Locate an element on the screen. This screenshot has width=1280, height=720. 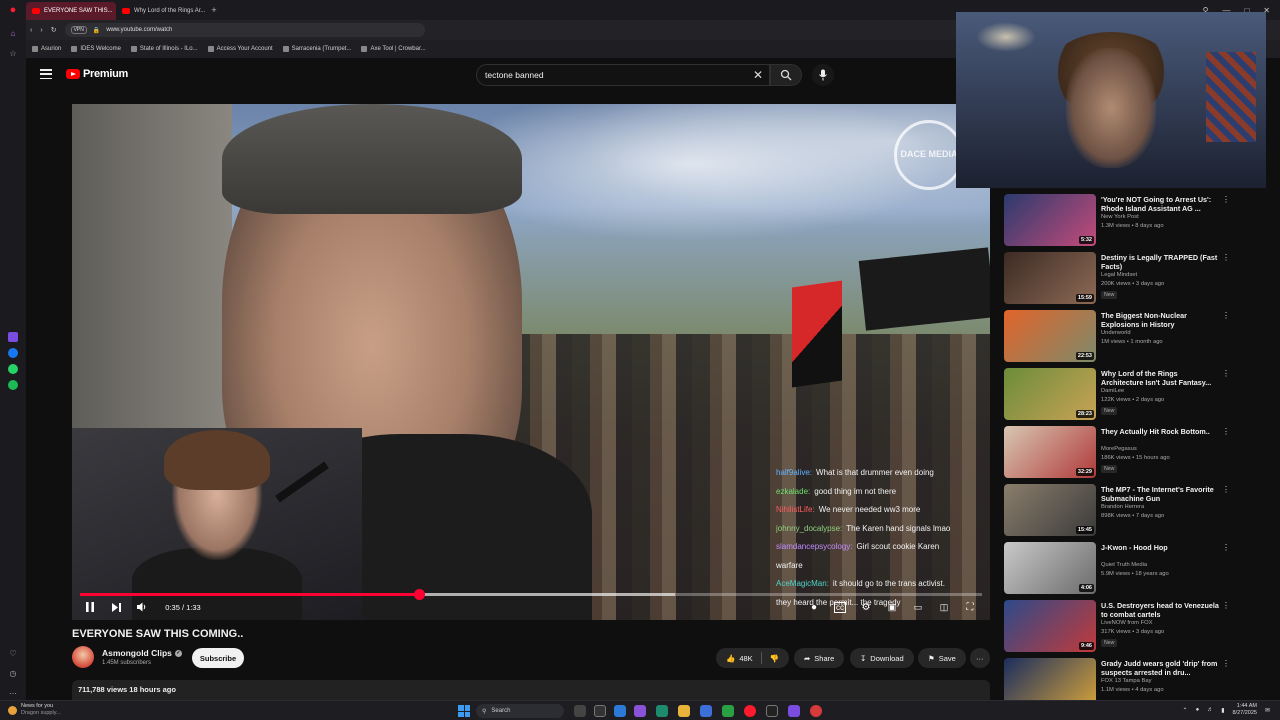
notification-icon: ✉ is located at coordinates (1267, 710).